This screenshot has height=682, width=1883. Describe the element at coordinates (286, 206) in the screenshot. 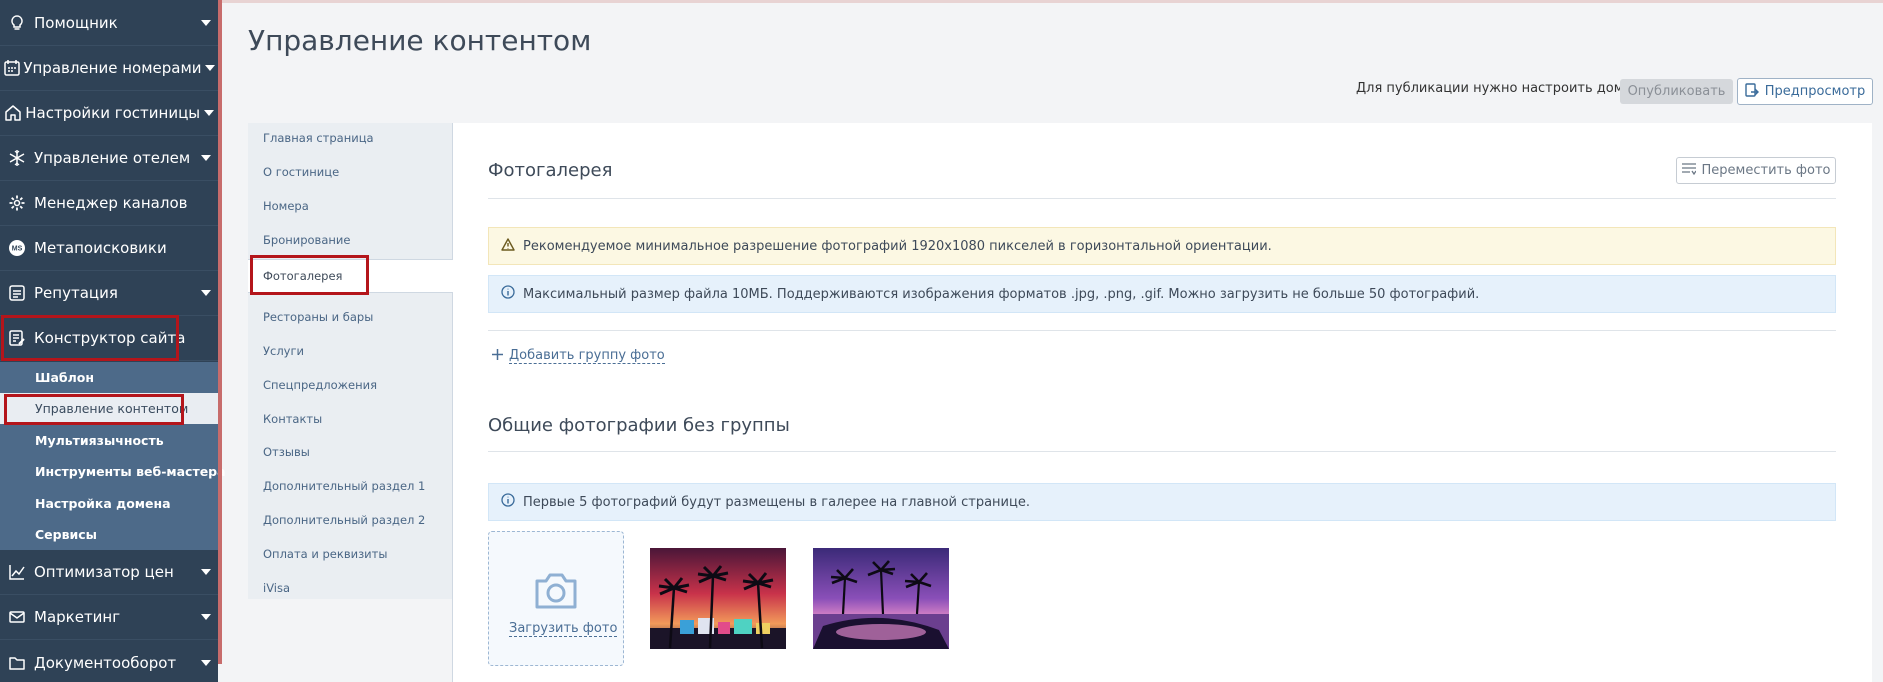

I see `section-menu-item-rooms: Номера` at that location.